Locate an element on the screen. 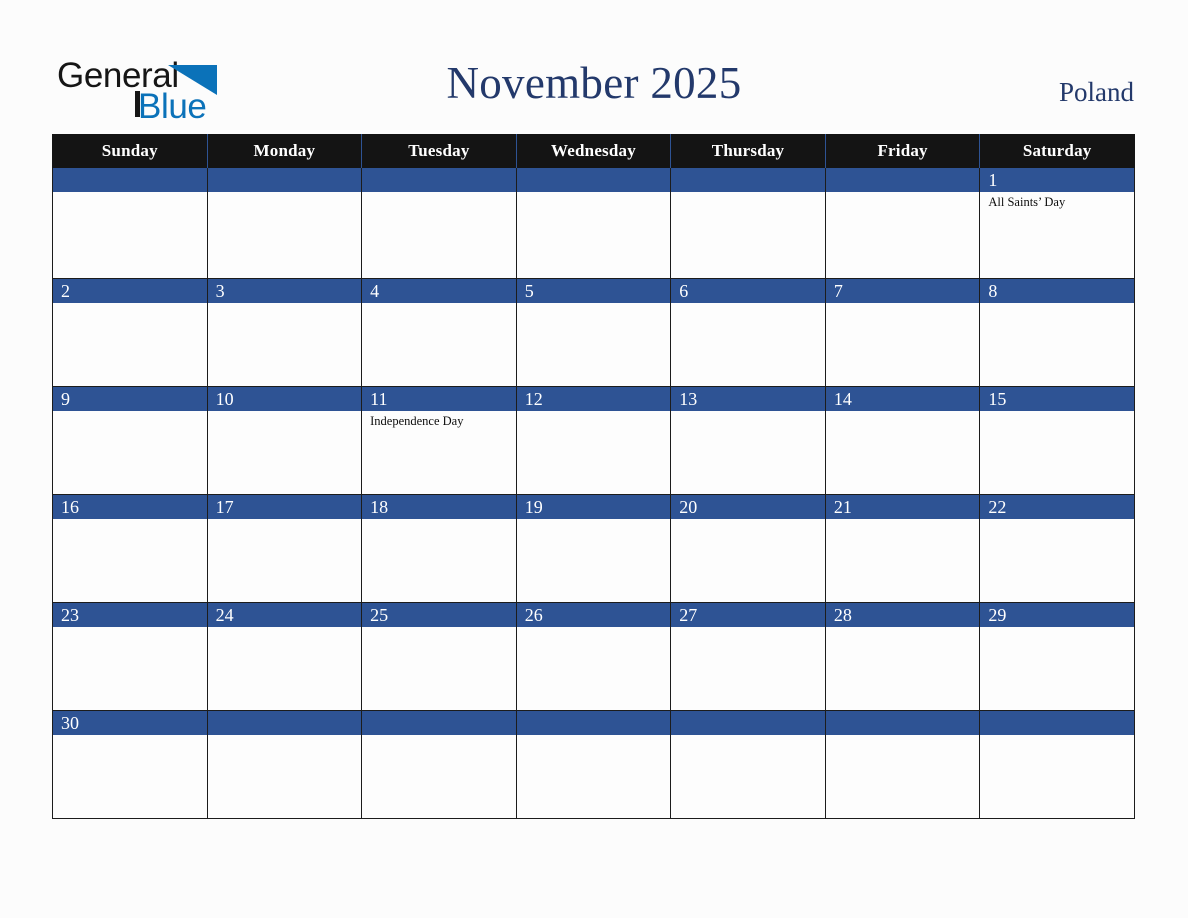 This screenshot has width=1188, height=918. day-cell-15: 15 is located at coordinates (1057, 440).